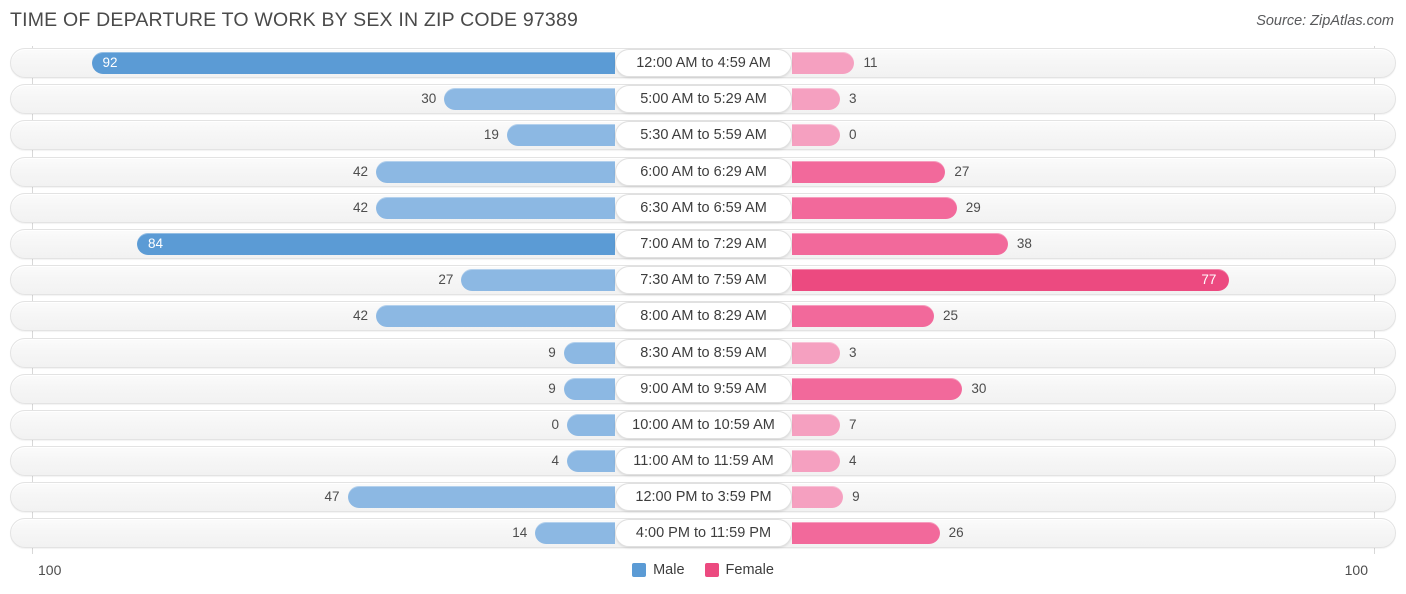 This screenshot has width=1406, height=594. I want to click on category-label: 8:30 AM to 8:59 AM, so click(703, 352).